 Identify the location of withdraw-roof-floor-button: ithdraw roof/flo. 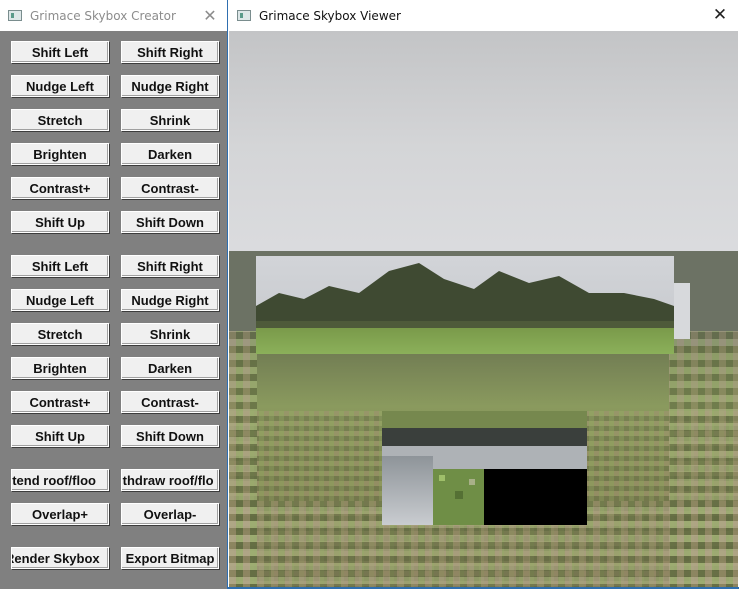
(170, 480).